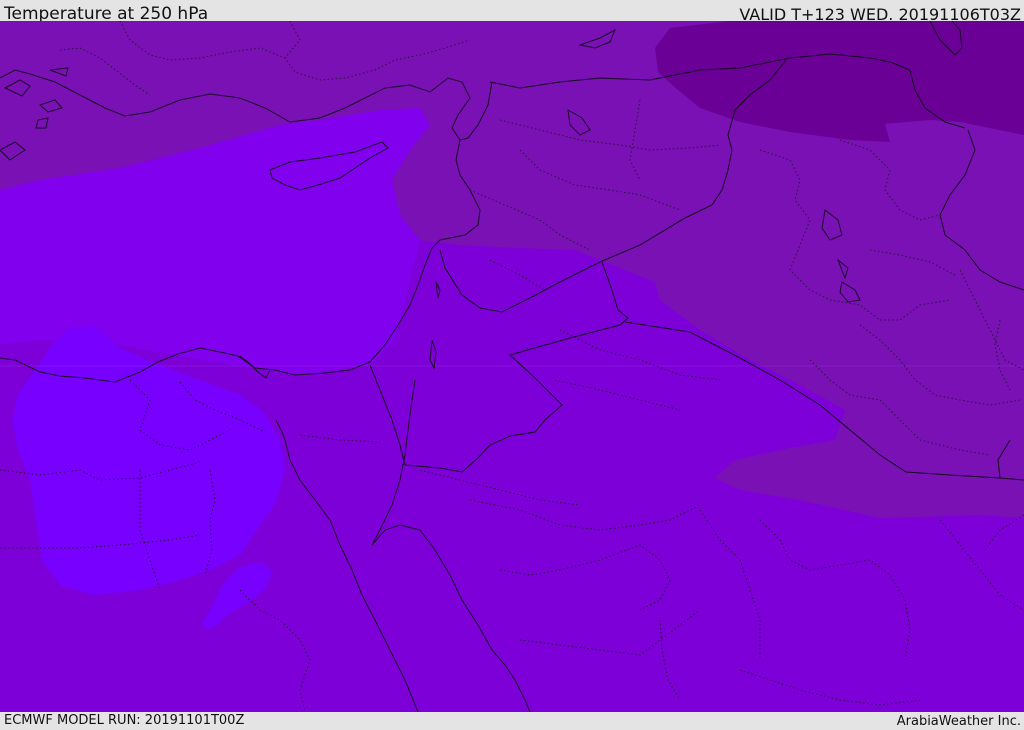 The height and width of the screenshot is (730, 1024). What do you see at coordinates (124, 720) in the screenshot?
I see `model-run-label: ECMWF MODEL RUN: 20191101T00Z` at bounding box center [124, 720].